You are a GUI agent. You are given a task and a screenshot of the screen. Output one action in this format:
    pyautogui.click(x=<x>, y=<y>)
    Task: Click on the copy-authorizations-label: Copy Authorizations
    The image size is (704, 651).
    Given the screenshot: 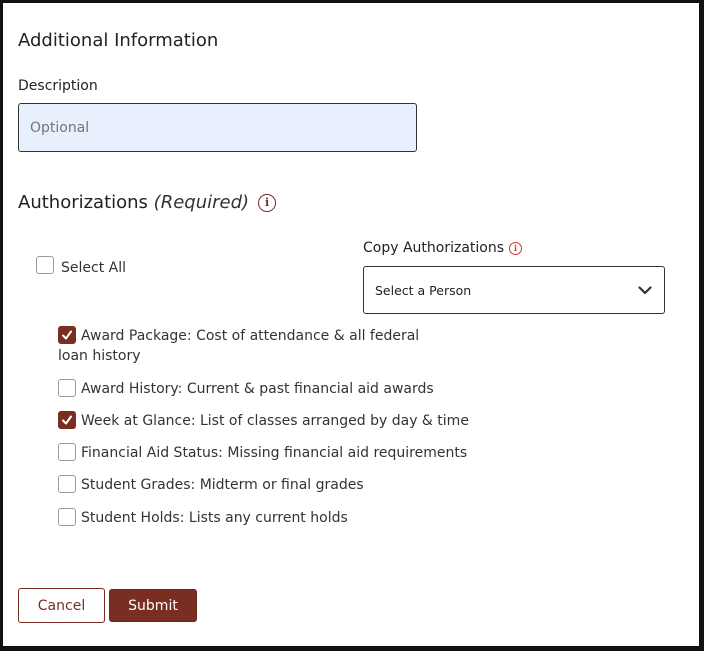 What is the action you would take?
    pyautogui.click(x=434, y=248)
    